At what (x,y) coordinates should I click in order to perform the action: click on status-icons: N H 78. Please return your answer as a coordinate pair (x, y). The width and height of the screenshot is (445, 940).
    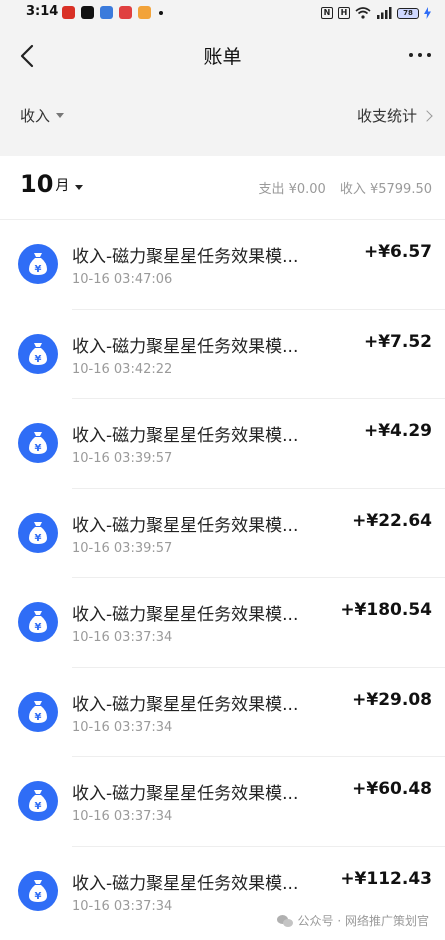
    Looking at the image, I should click on (376, 13).